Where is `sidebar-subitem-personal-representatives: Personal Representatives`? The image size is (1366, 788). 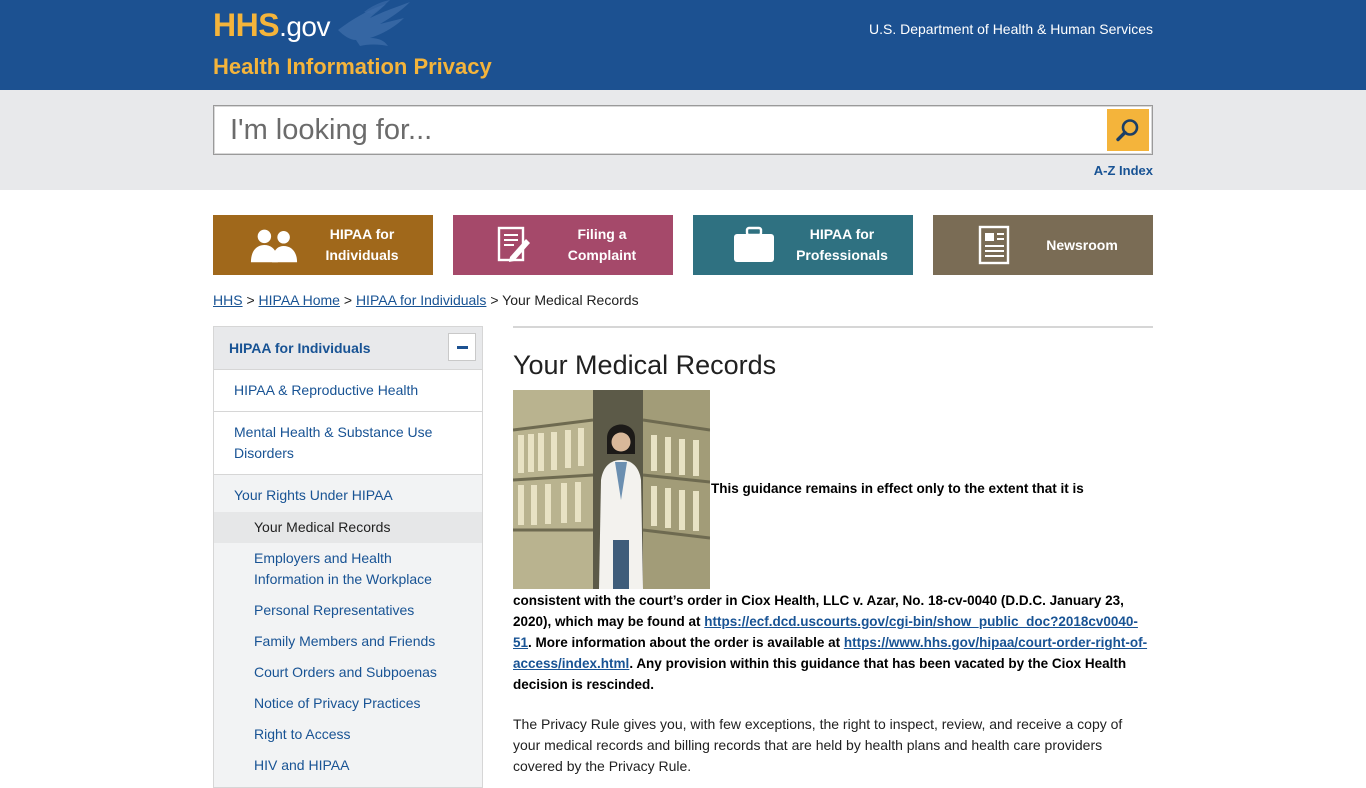 sidebar-subitem-personal-representatives: Personal Representatives is located at coordinates (348, 610).